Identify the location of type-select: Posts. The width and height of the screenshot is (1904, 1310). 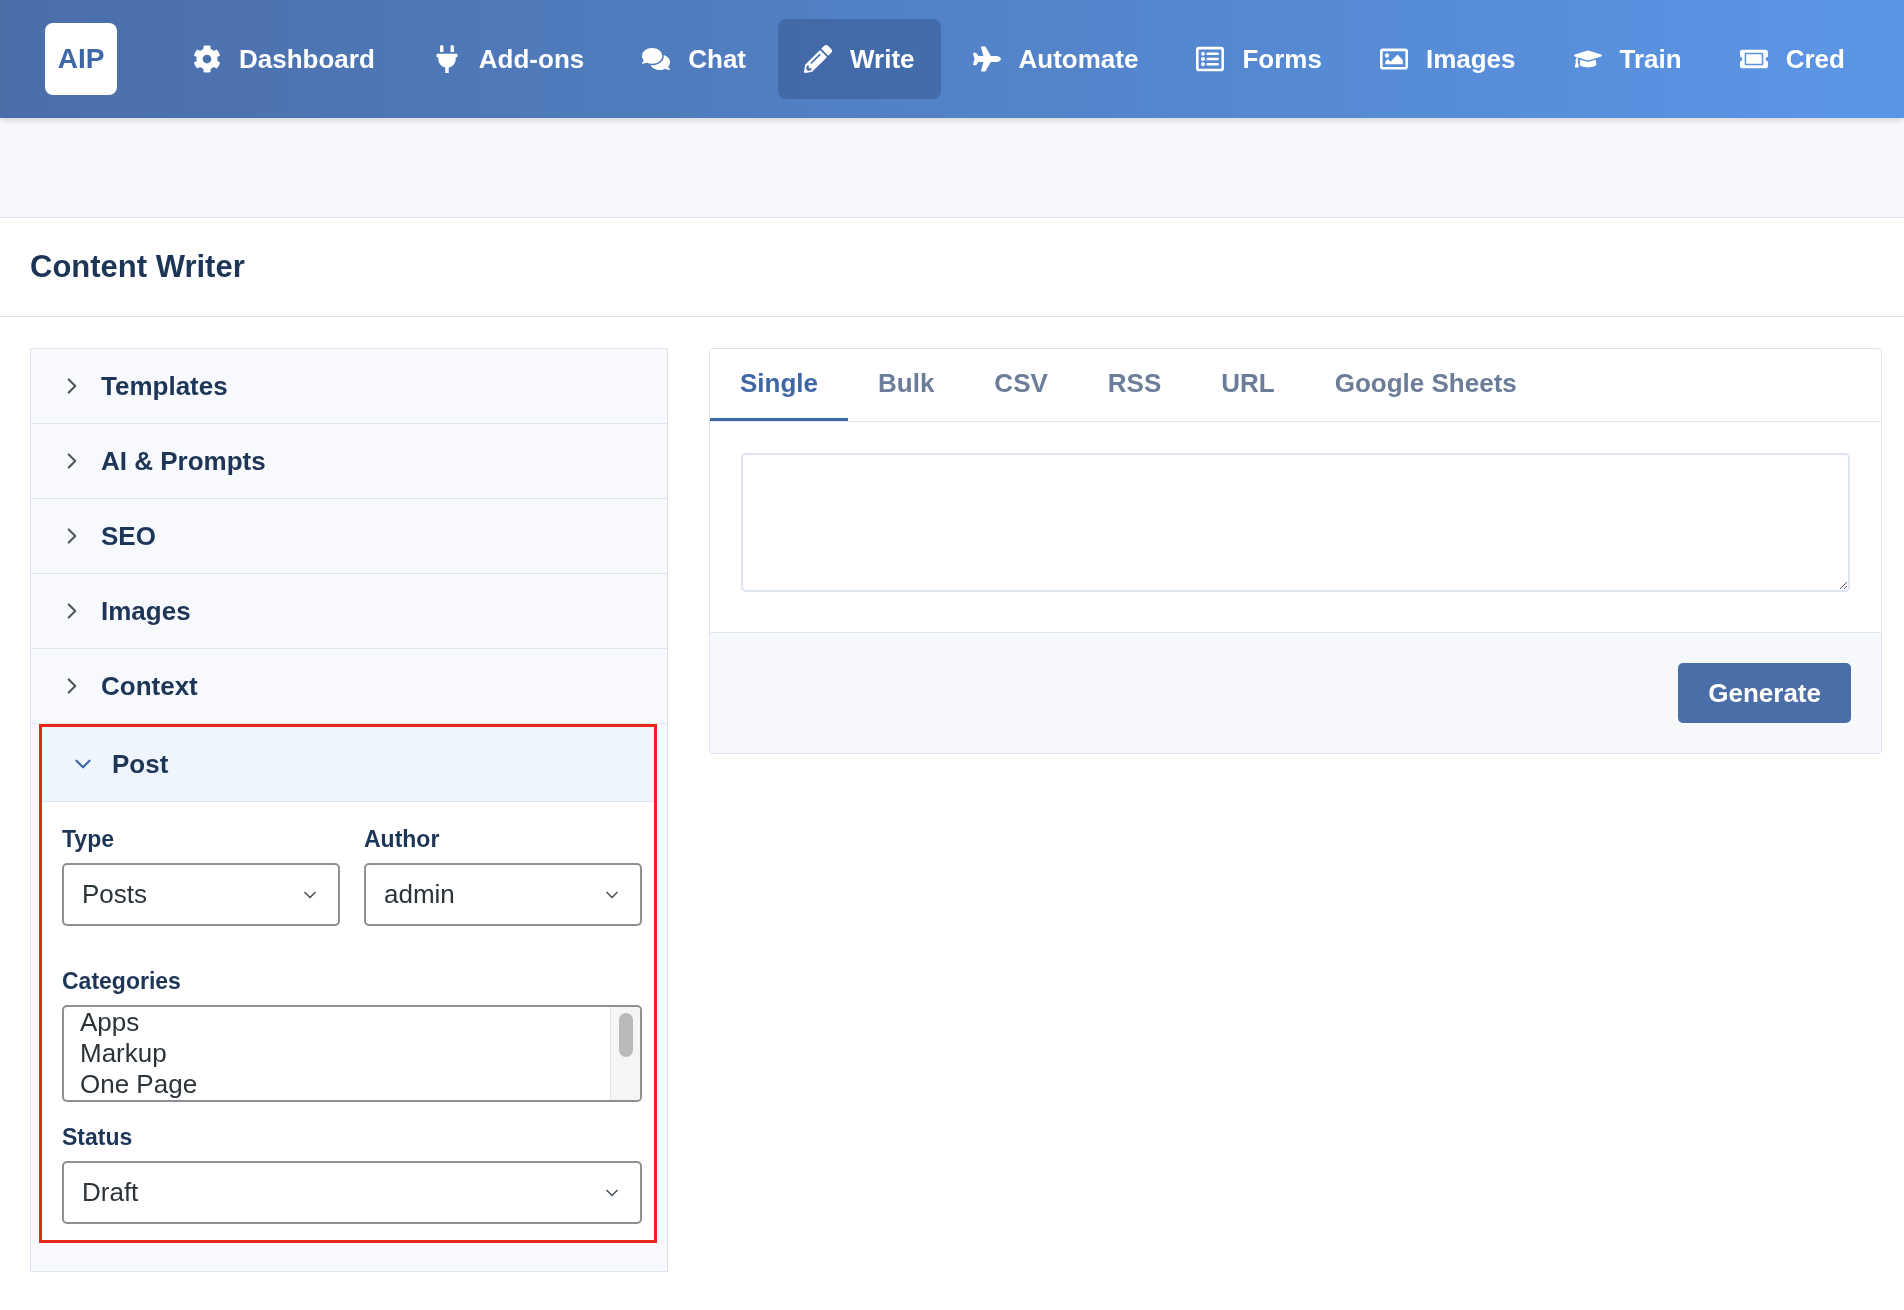
(201, 894).